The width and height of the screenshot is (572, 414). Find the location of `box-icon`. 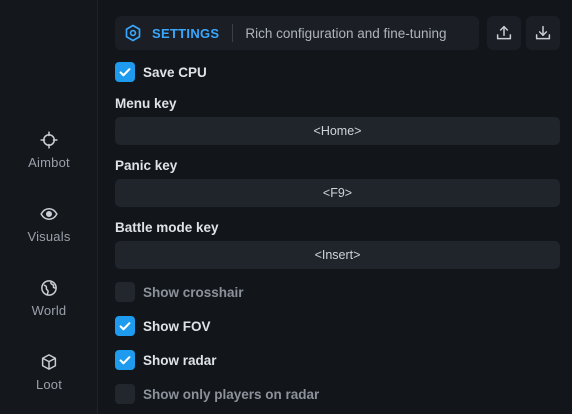

box-icon is located at coordinates (49, 362).